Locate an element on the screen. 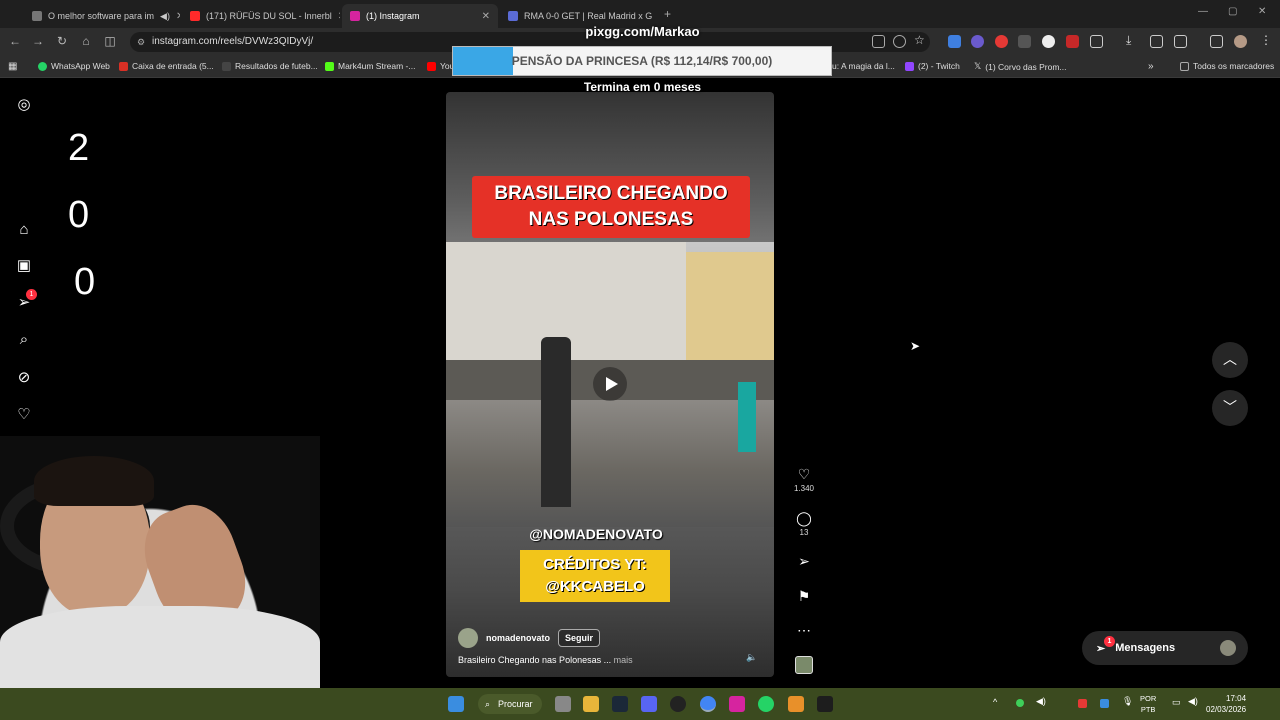 Image resolution: width=1280 pixels, height=720 pixels. more-options: ⋯ is located at coordinates (804, 630).